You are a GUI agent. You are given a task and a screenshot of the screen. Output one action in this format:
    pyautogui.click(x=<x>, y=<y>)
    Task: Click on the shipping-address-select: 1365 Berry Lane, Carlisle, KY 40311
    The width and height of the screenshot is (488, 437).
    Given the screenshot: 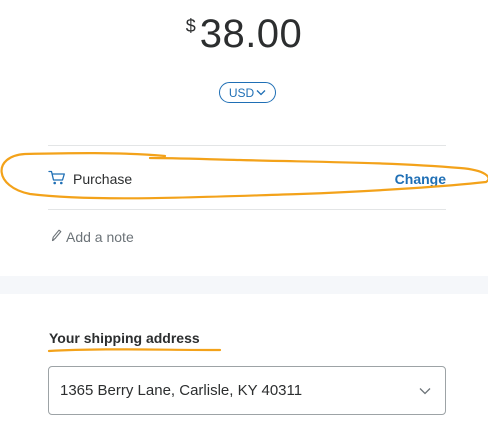 What is the action you would take?
    pyautogui.click(x=247, y=390)
    